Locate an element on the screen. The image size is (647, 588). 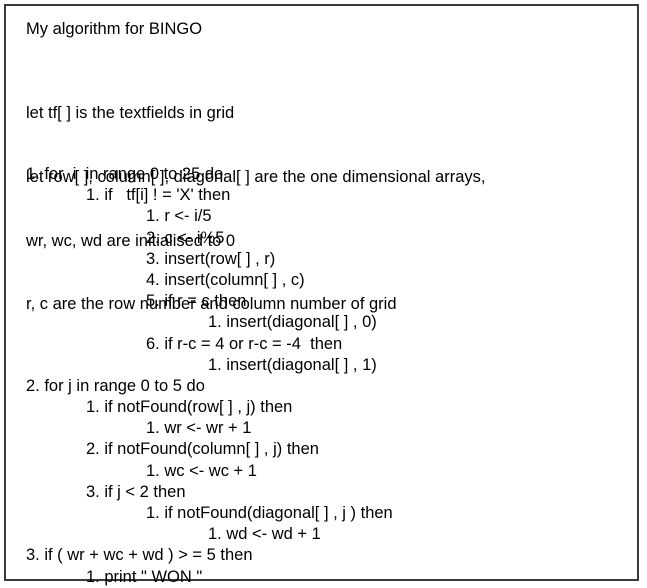
algorithm-step-line: 1. r <- i/5 is located at coordinates (179, 216).